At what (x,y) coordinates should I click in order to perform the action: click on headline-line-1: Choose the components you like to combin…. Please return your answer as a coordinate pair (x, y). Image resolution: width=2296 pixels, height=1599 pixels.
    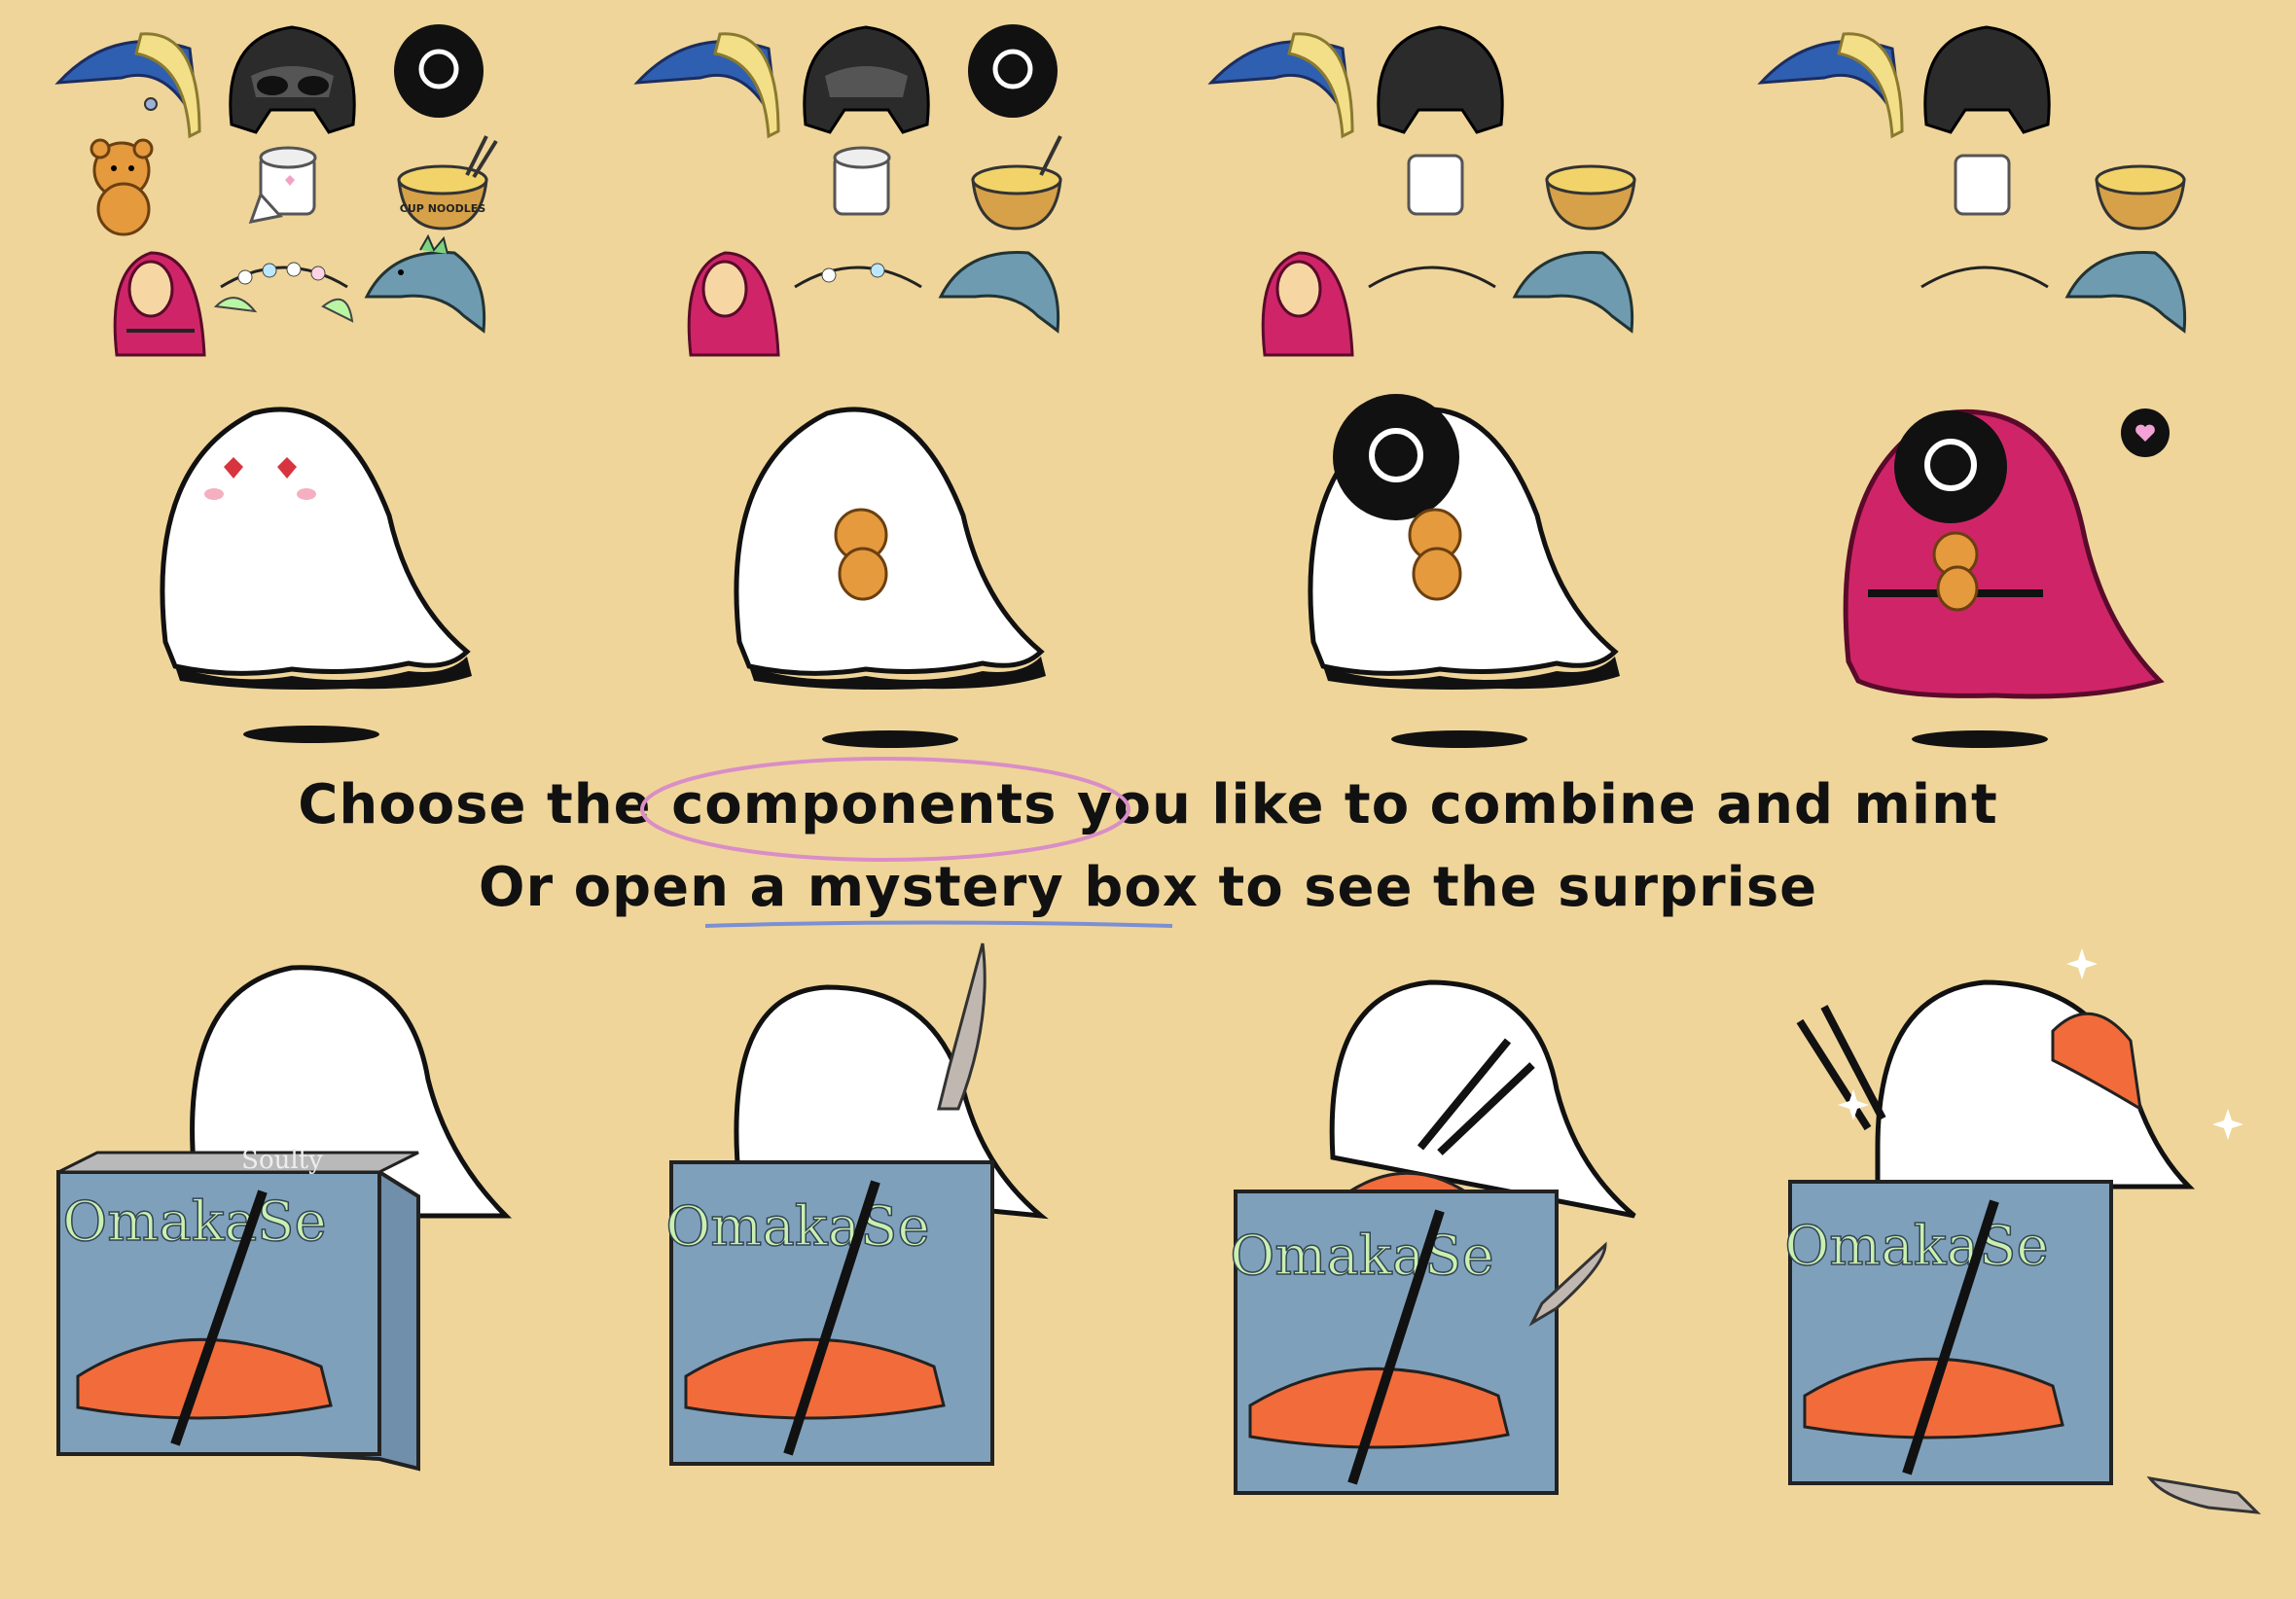
    Looking at the image, I should click on (1148, 804).